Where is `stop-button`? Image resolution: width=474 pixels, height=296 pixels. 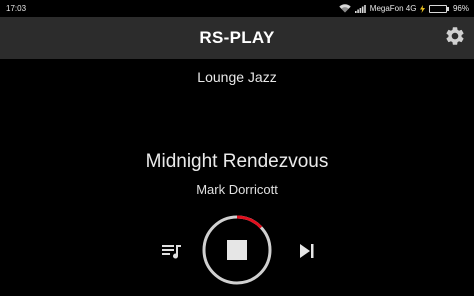
stop-button is located at coordinates (237, 250).